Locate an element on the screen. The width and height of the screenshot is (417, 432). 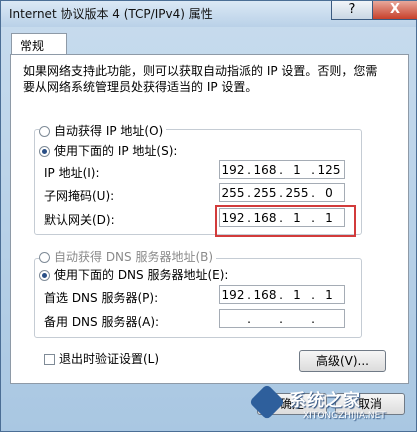
watermark-logo-icon is located at coordinates (267, 402).